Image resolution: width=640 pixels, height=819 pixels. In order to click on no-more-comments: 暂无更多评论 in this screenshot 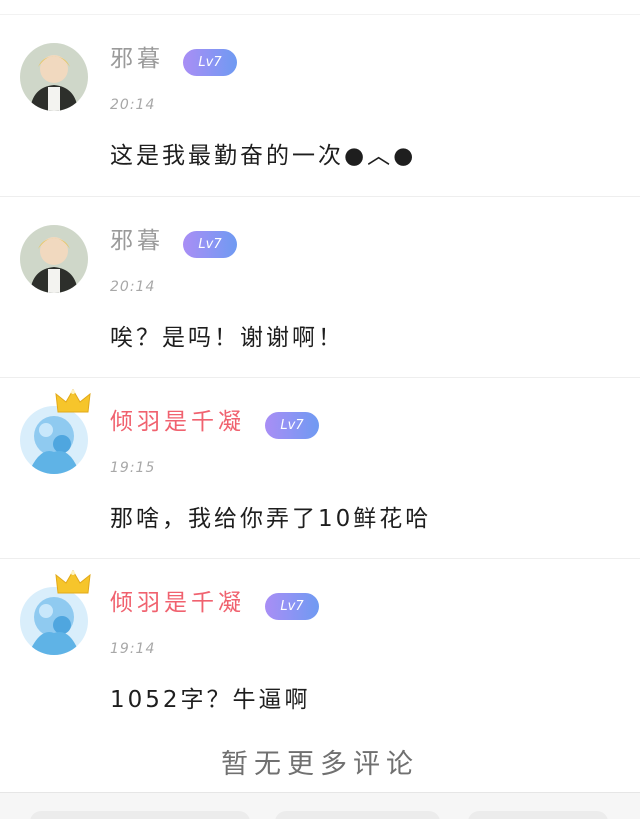, I will do `click(320, 764)`.